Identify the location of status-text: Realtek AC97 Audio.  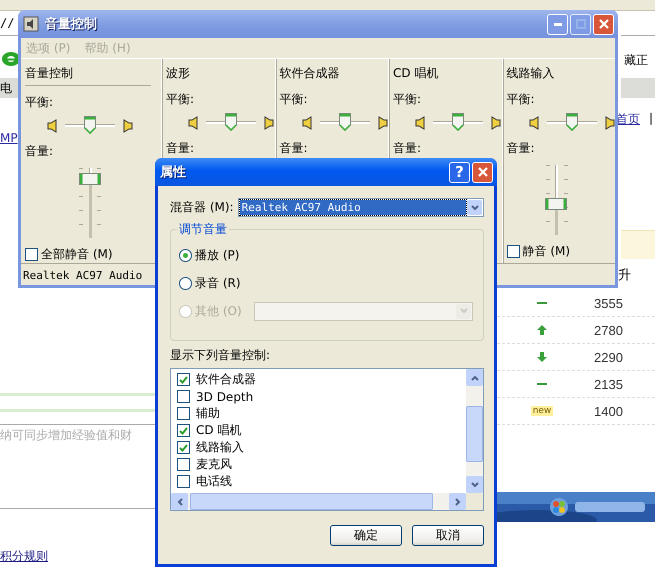
(82, 275).